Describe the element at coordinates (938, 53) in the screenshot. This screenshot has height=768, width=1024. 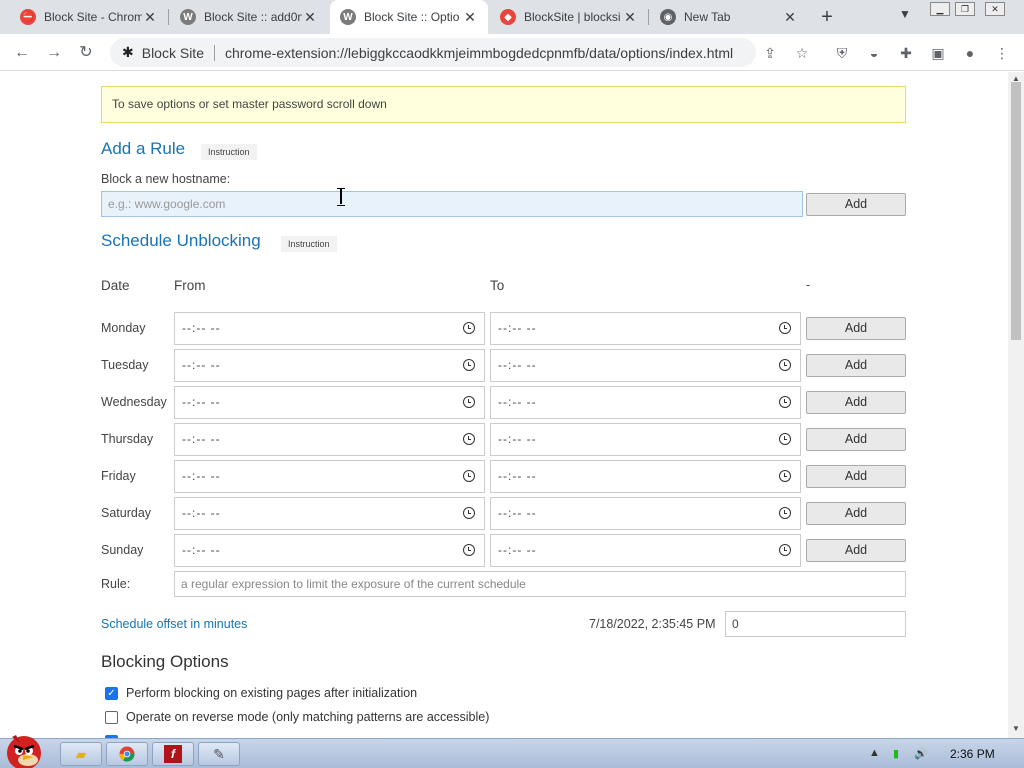
I see `side-panel-icon: ▣` at that location.